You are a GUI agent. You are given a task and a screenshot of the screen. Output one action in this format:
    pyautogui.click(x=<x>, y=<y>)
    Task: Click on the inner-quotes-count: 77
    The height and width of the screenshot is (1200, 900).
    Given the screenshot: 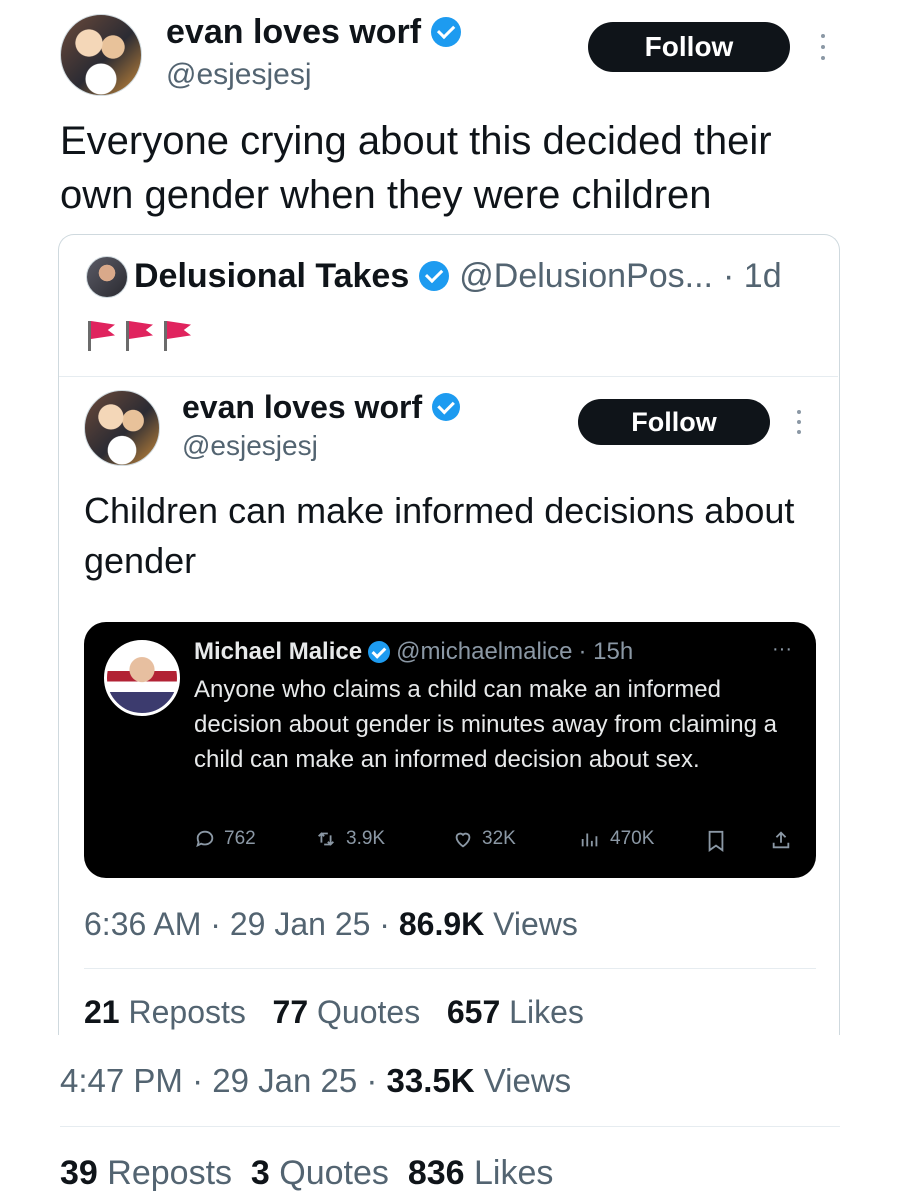 What is the action you would take?
    pyautogui.click(x=290, y=1012)
    